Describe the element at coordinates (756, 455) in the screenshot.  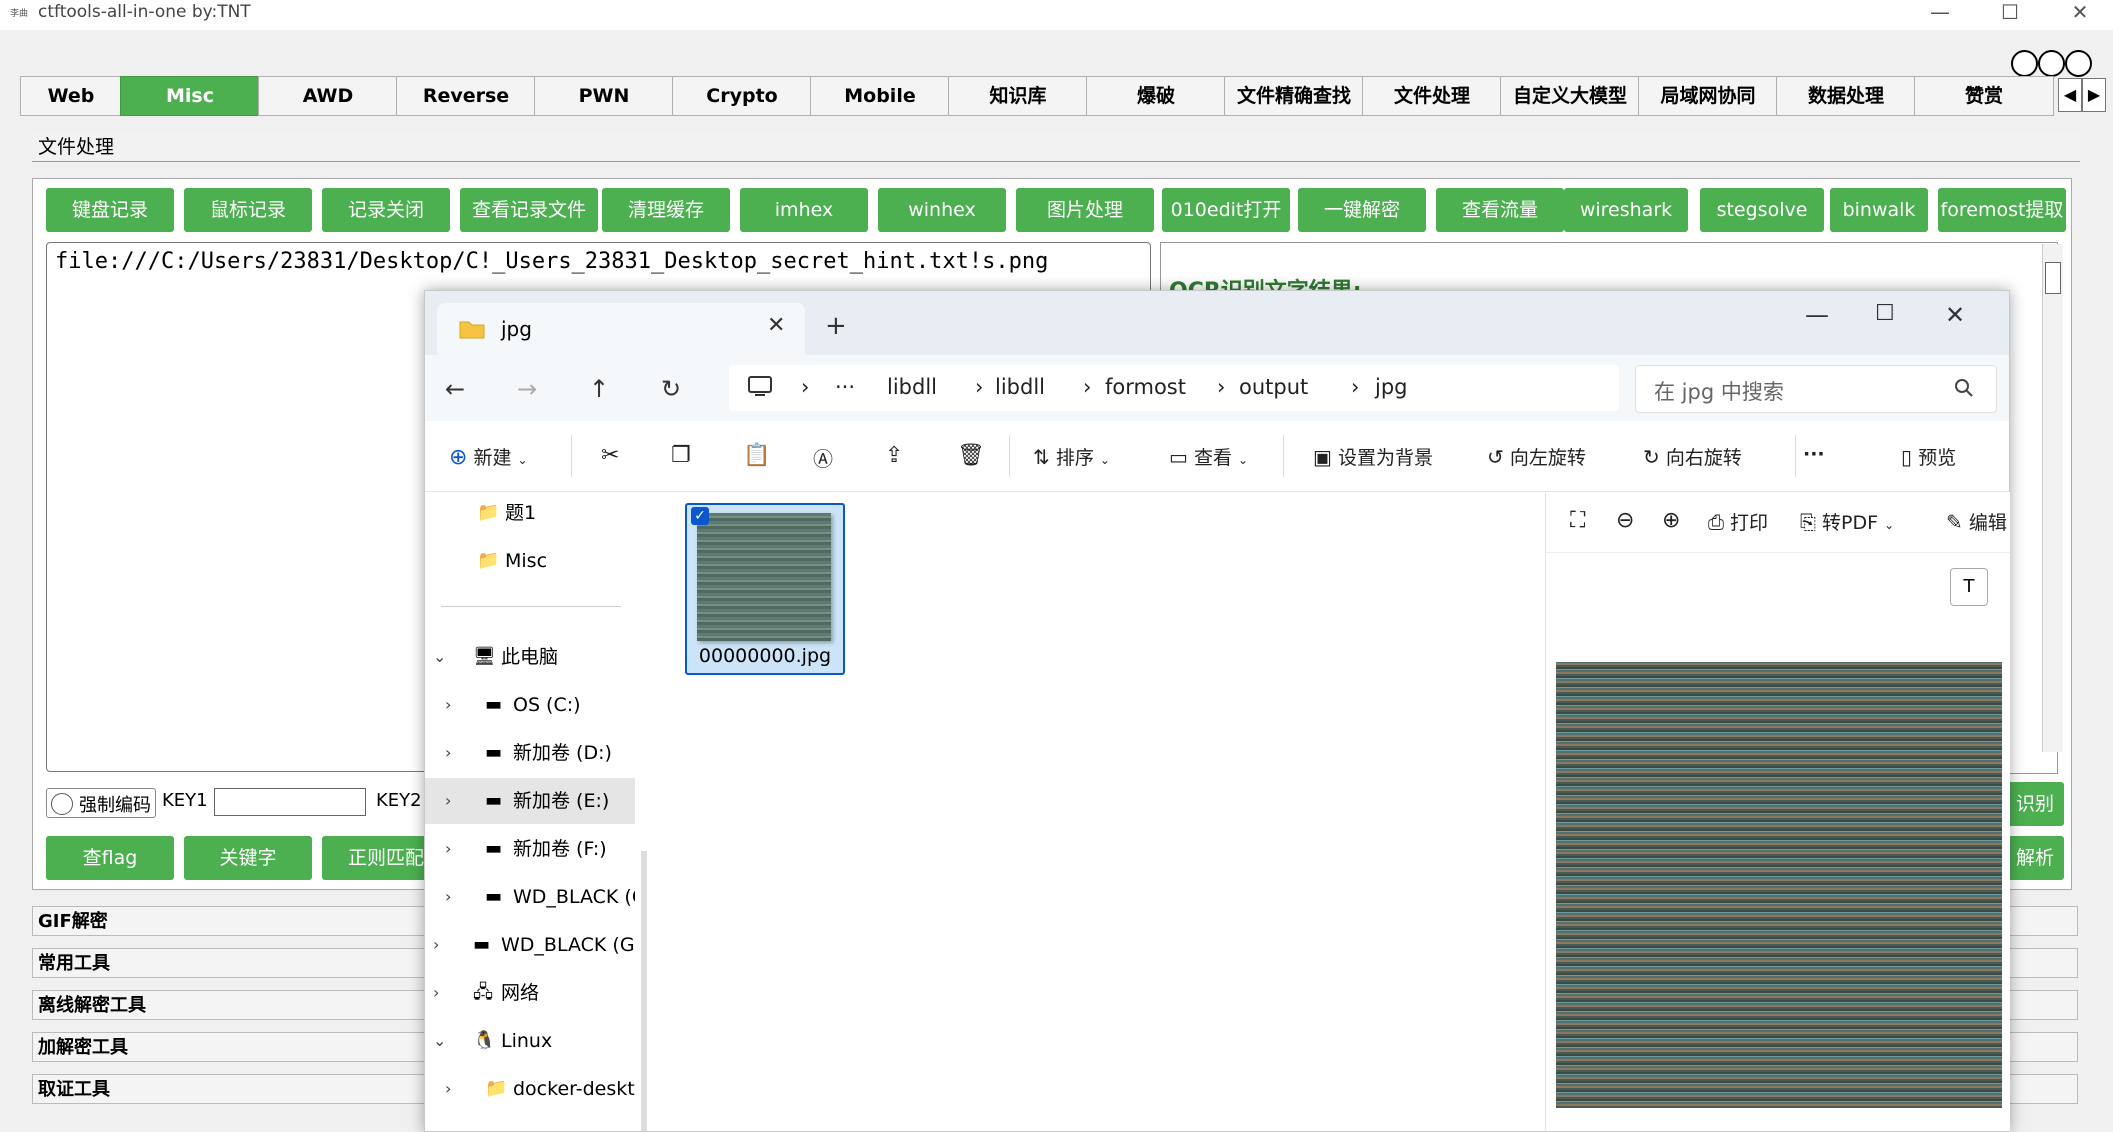
I see `paste-icon: 📋` at that location.